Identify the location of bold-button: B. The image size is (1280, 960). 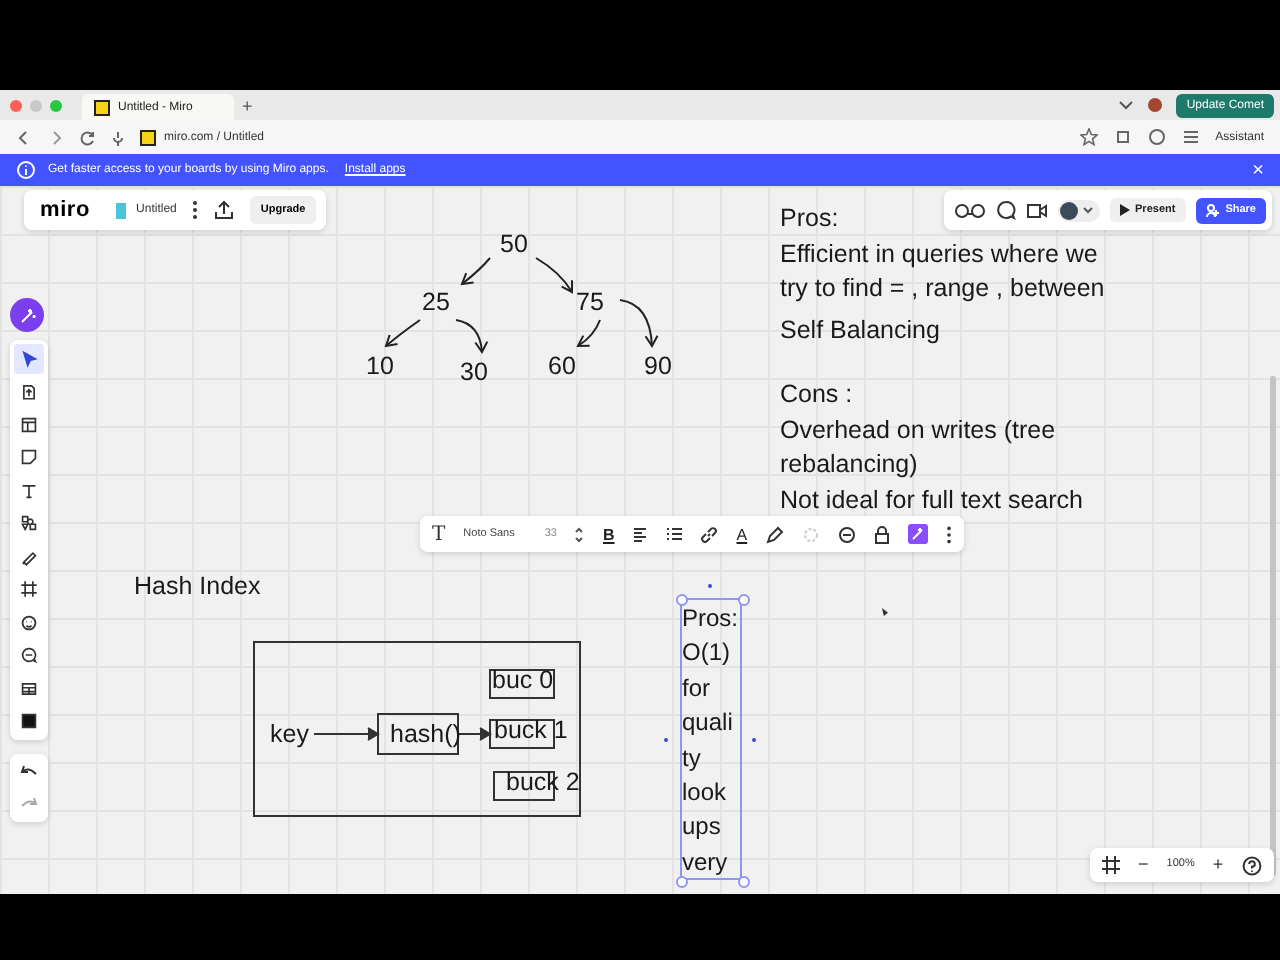
(608, 534).